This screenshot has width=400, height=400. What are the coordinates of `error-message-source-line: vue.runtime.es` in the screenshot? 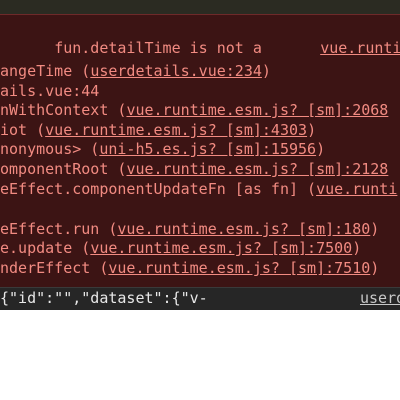 It's located at (333, 48).